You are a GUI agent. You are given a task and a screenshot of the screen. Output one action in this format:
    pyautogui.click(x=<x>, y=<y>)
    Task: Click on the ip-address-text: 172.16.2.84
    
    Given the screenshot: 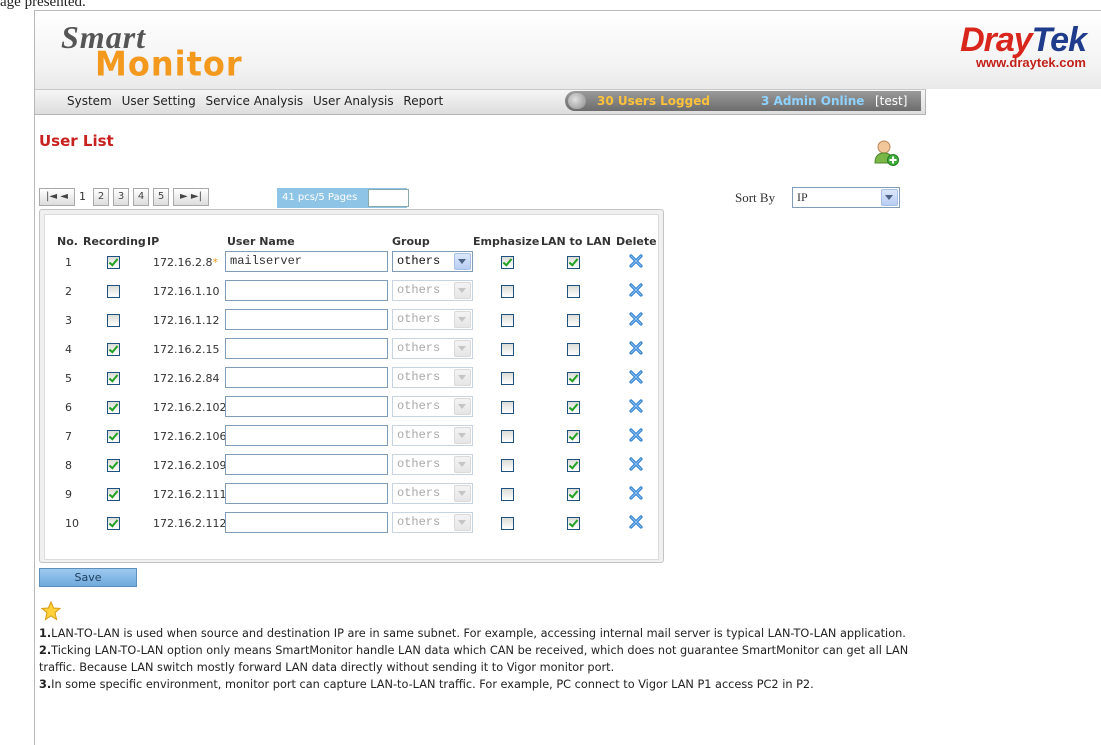 What is the action you would take?
    pyautogui.click(x=186, y=378)
    